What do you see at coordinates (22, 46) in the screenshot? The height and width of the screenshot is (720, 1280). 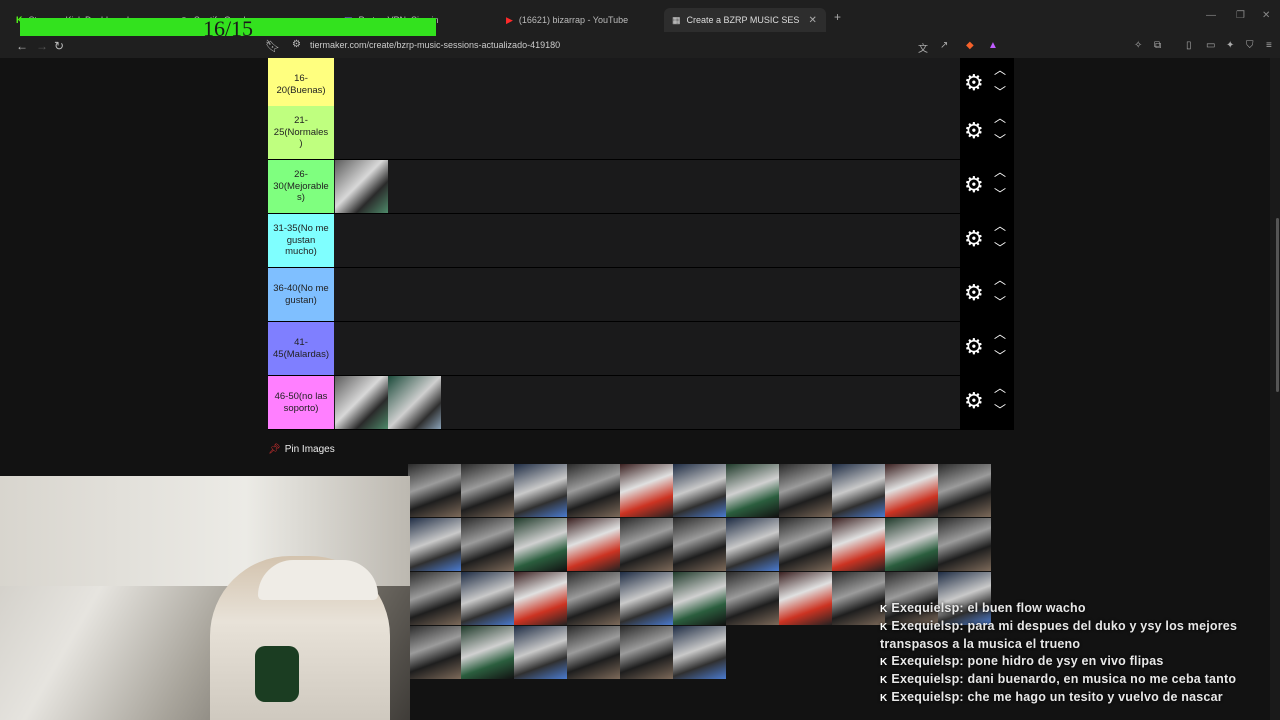 I see `back-icon: ←` at bounding box center [22, 46].